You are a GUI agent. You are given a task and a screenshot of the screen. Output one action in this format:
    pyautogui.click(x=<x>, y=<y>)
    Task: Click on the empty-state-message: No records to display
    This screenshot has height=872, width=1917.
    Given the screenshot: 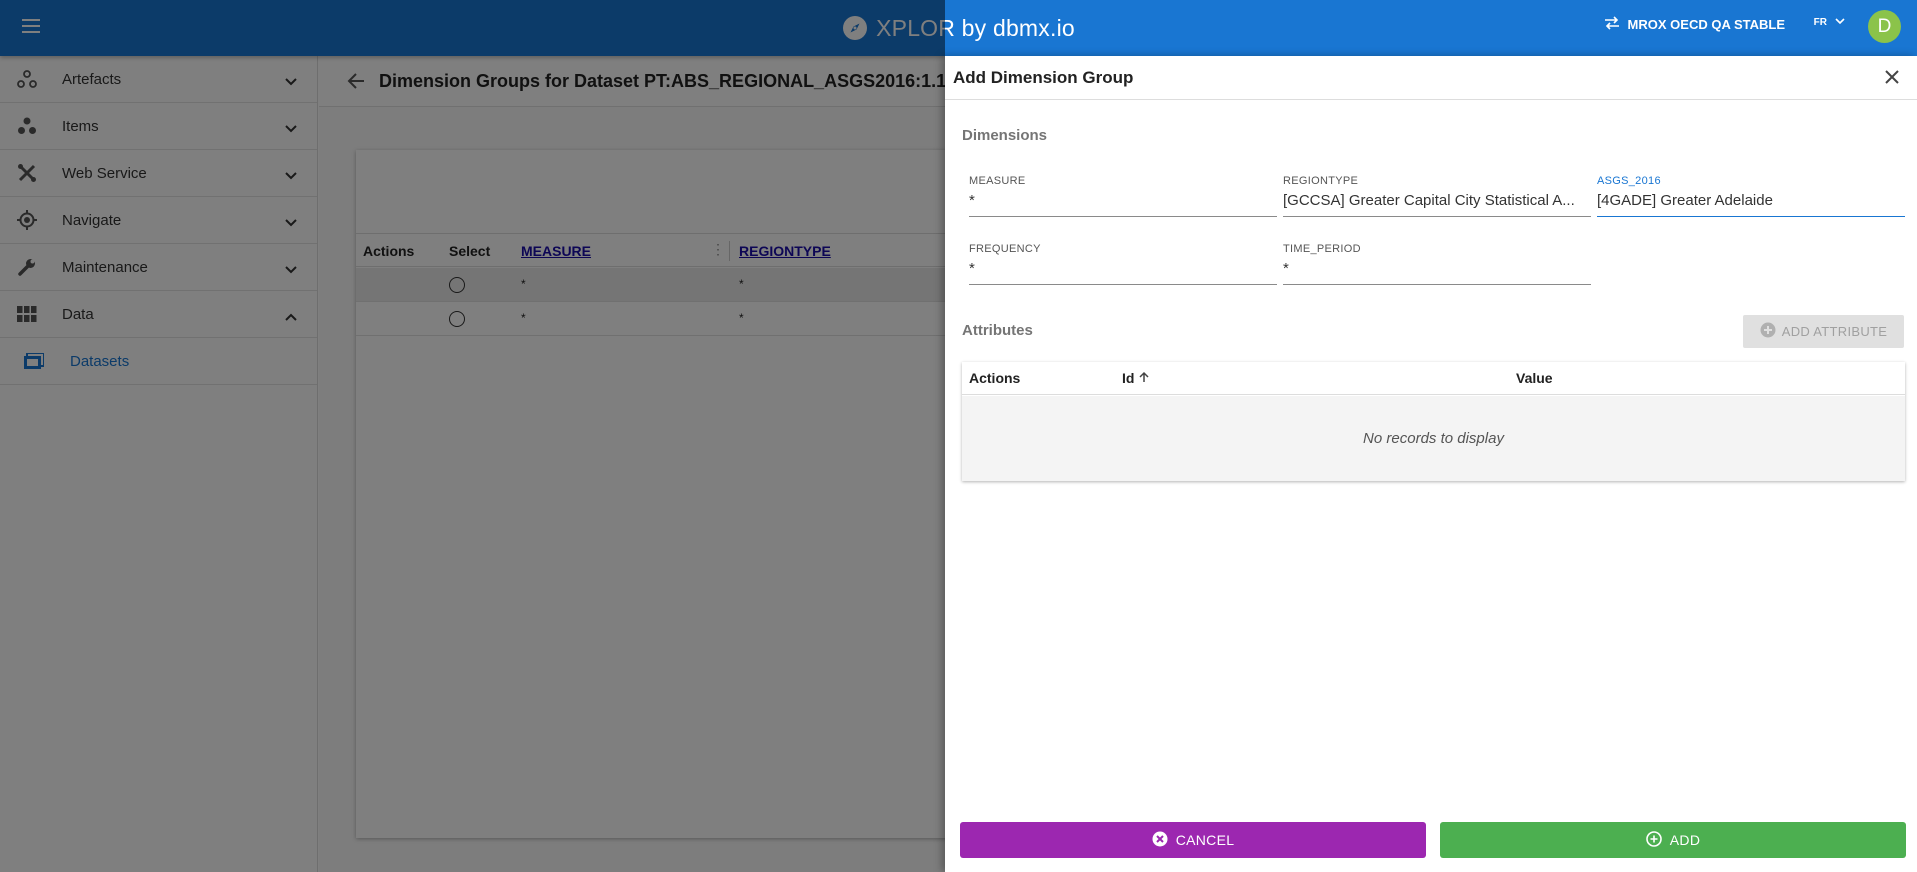 What is the action you would take?
    pyautogui.click(x=1433, y=438)
    